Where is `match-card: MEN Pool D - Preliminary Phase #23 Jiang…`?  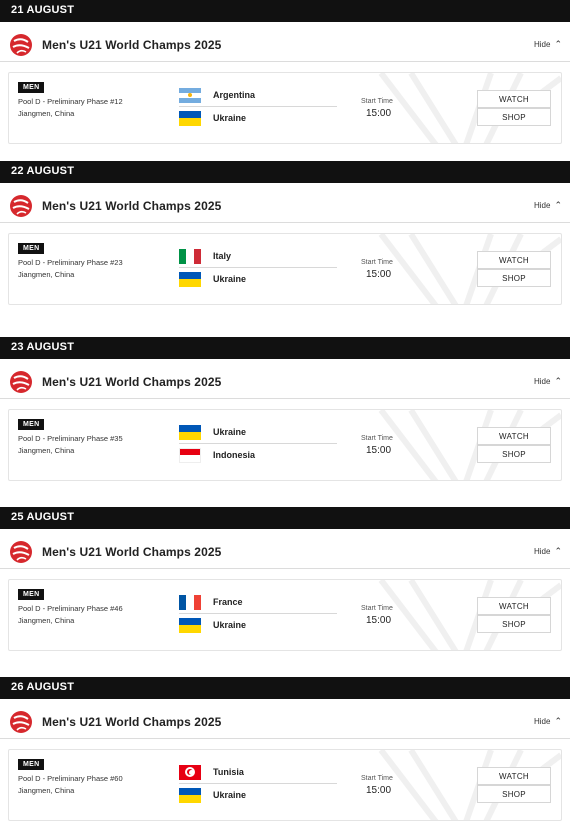 match-card: MEN Pool D - Preliminary Phase #23 Jiang… is located at coordinates (285, 269).